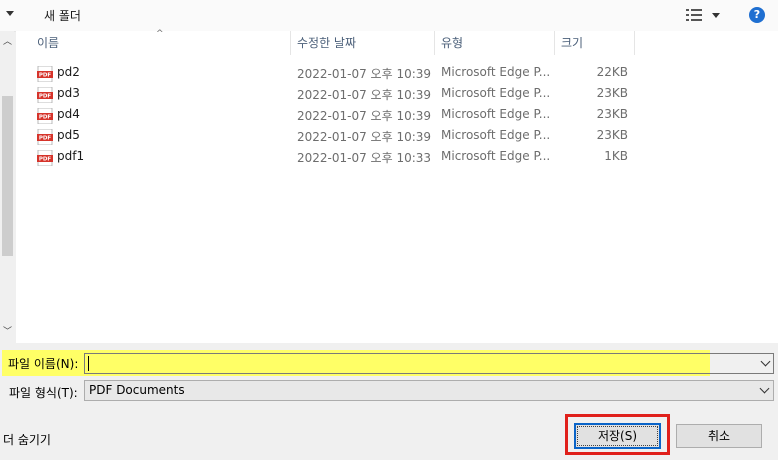  What do you see at coordinates (757, 15) in the screenshot?
I see `help-icon: ?` at bounding box center [757, 15].